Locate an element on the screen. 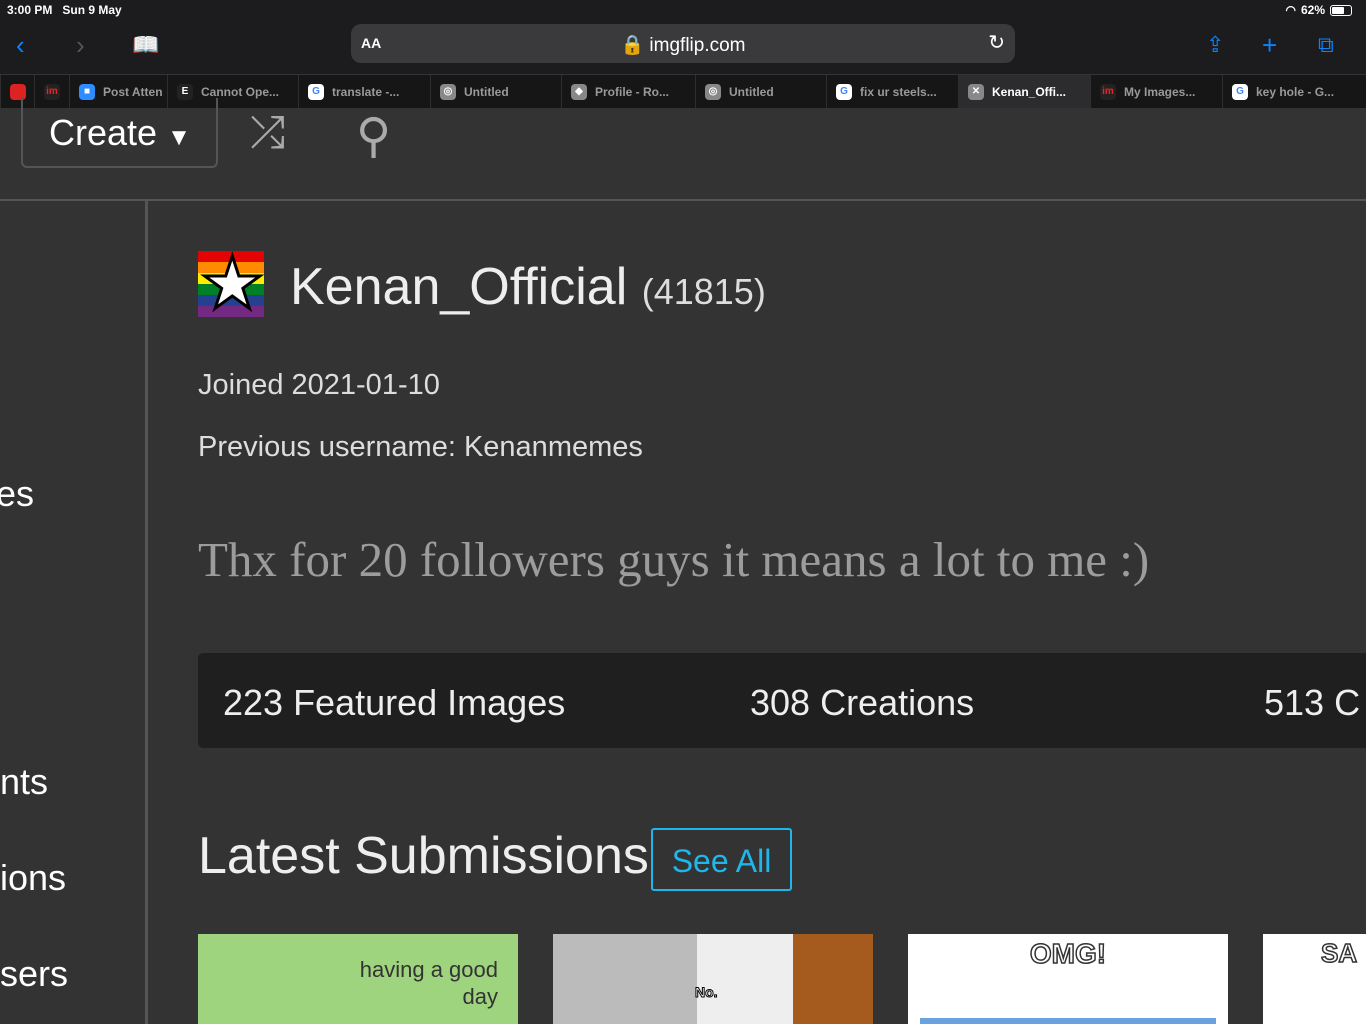 The width and height of the screenshot is (1366, 1024). thumb-caption: SA is located at coordinates (1339, 953).